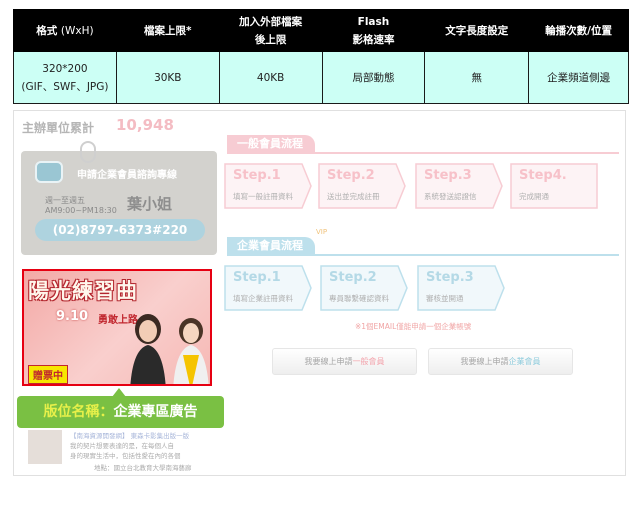 The width and height of the screenshot is (636, 515). I want to click on placement-label: 版位名稱：企業專區廣告, so click(120, 412).